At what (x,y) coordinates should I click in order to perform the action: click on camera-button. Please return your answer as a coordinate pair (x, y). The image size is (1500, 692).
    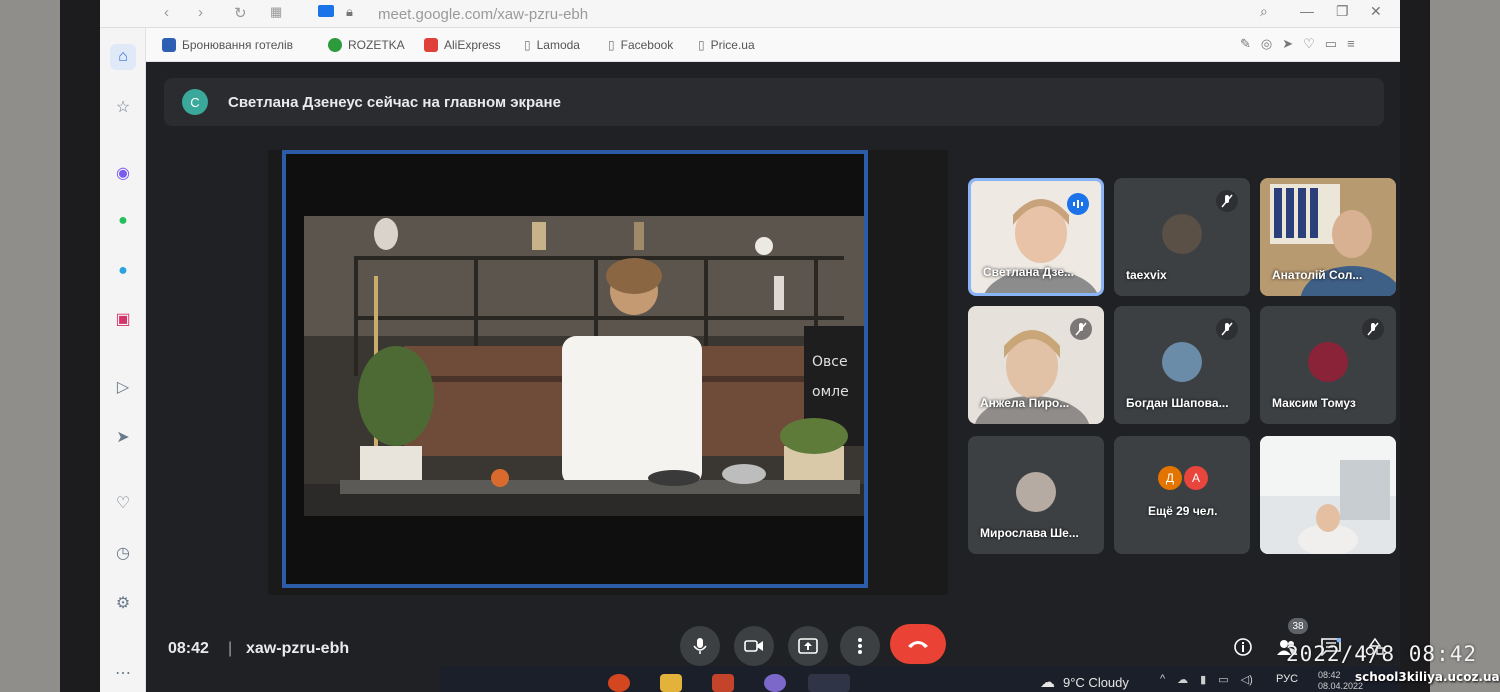
    Looking at the image, I should click on (754, 646).